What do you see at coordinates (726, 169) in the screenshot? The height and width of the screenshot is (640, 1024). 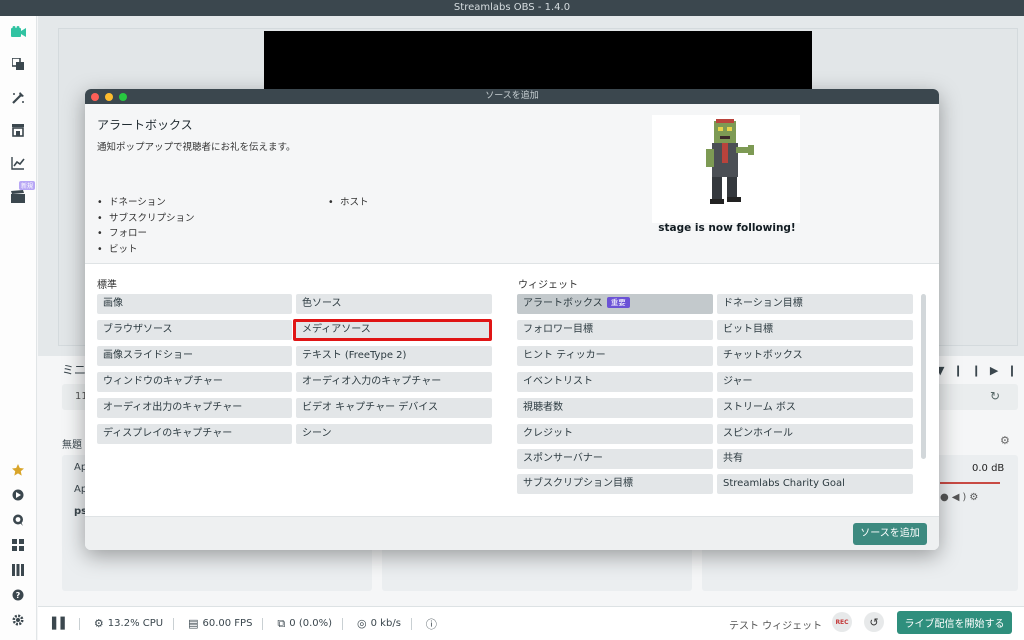 I see `alert-preview-image` at bounding box center [726, 169].